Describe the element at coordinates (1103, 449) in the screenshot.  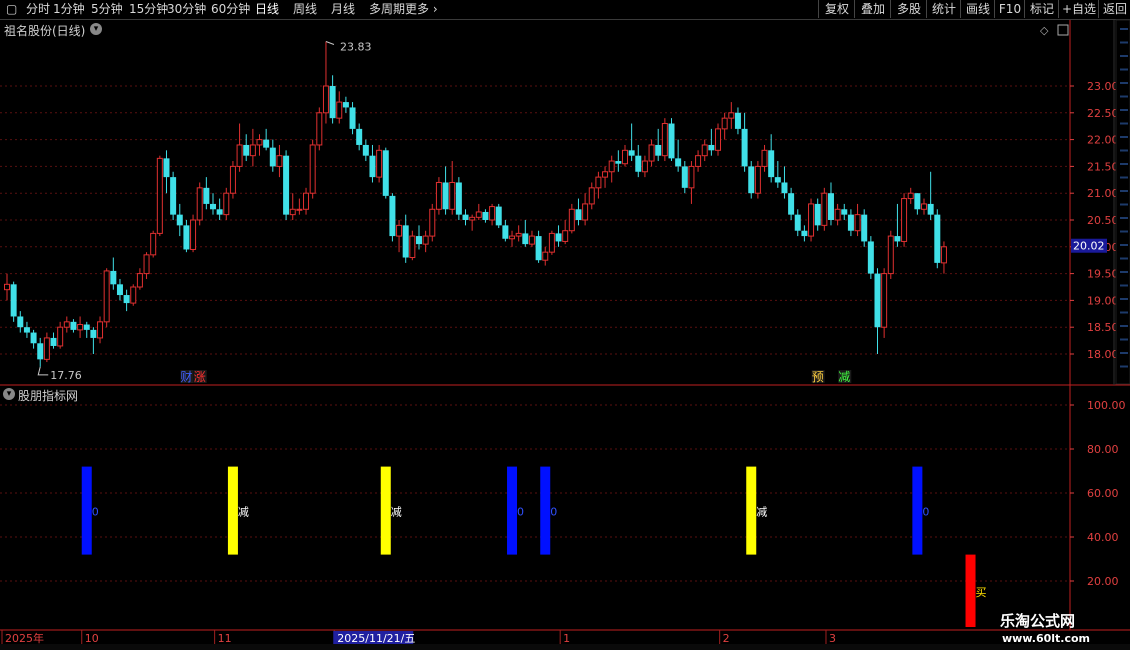
I see `indicator-tick-label: 80.00` at that location.